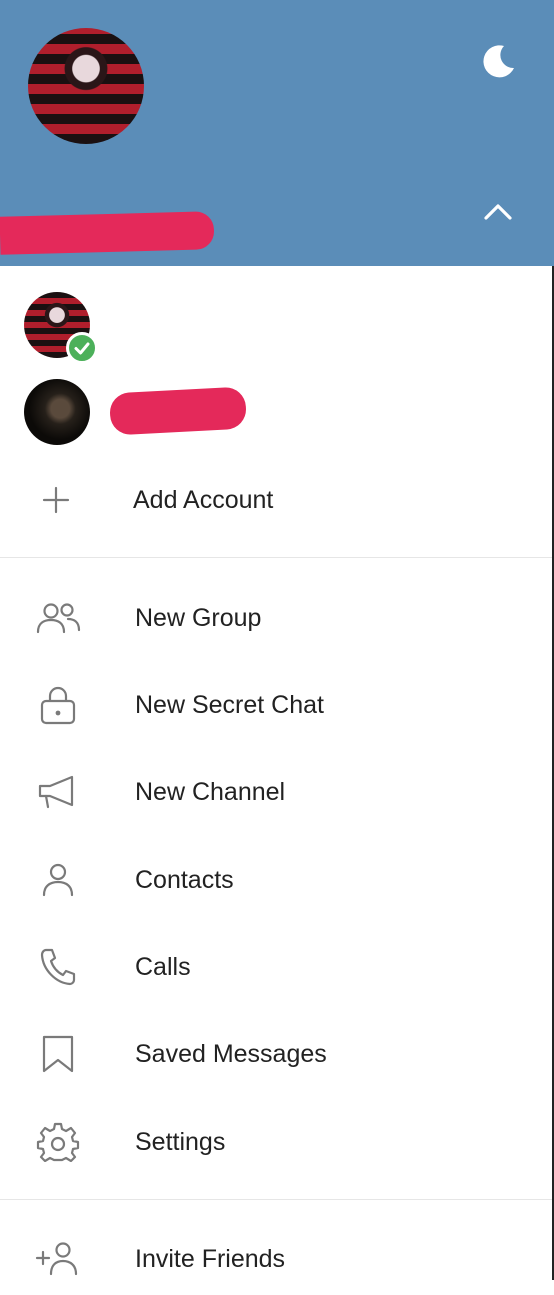 This screenshot has width=554, height=1295. I want to click on menu-item-label: Calls, so click(163, 967).